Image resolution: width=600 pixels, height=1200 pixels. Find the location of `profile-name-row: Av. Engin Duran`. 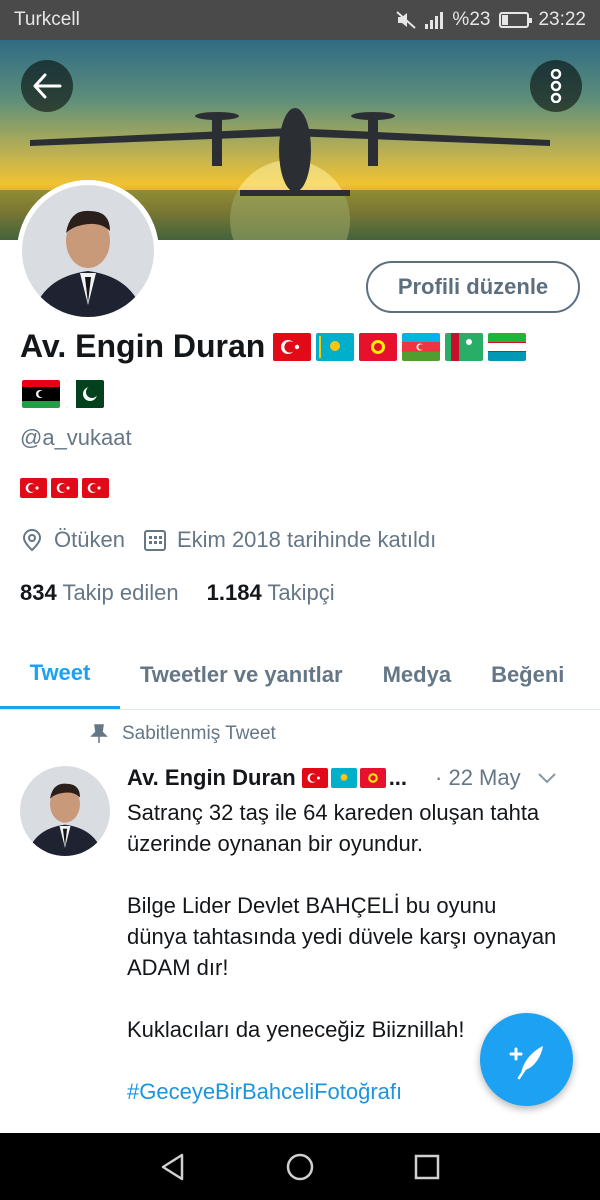

profile-name-row: Av. Engin Duran is located at coordinates (273, 346).